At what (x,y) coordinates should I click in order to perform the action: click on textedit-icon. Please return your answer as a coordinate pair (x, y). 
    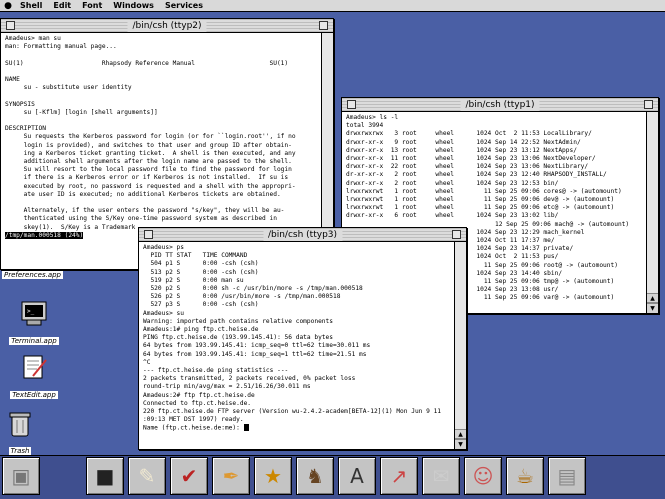
    Looking at the image, I should click on (34, 367).